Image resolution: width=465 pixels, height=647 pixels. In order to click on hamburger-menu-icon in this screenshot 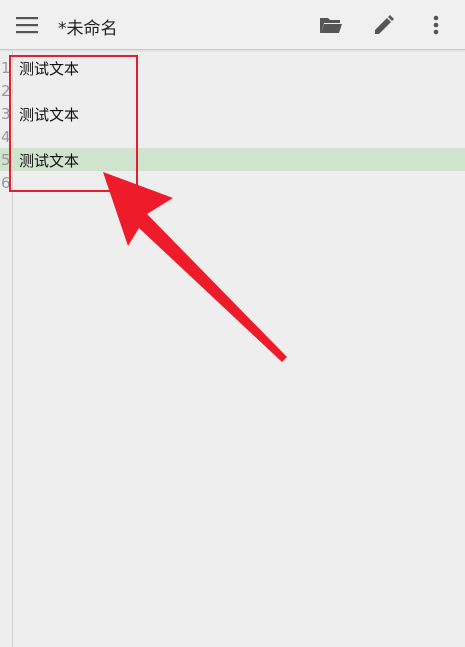, I will do `click(27, 25)`.